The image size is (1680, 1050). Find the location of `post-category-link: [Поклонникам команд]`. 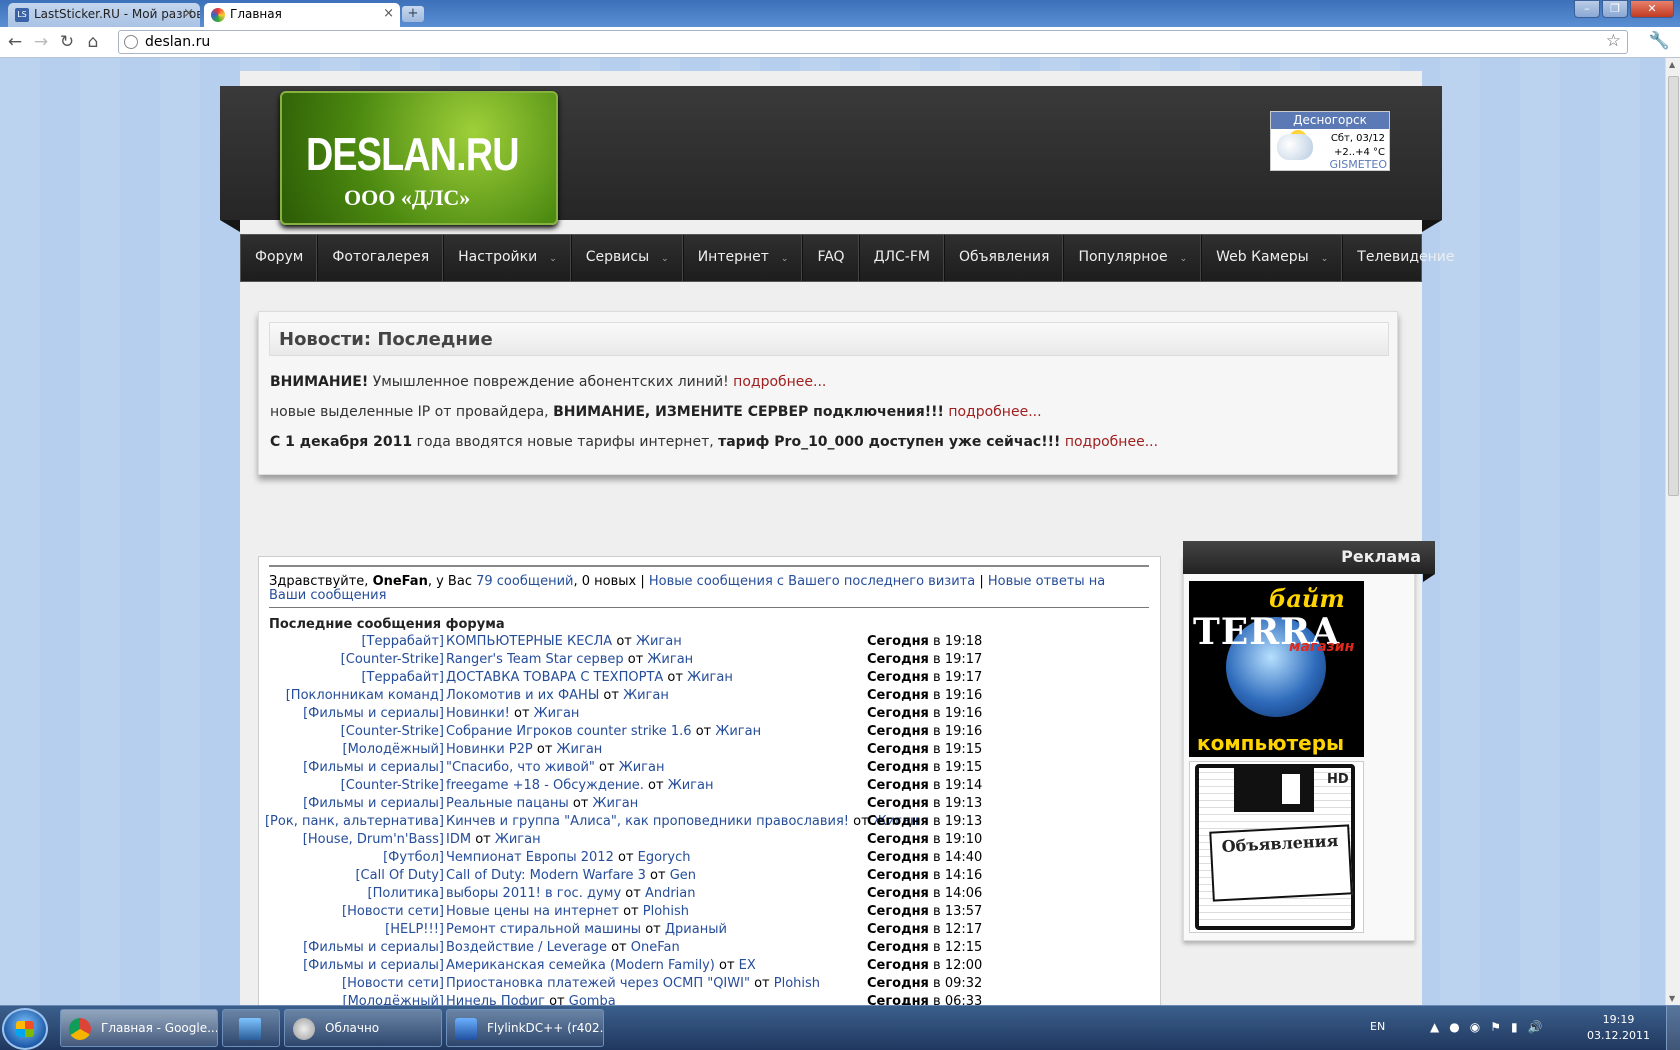

post-category-link: [Поклонникам команд] is located at coordinates (365, 695).